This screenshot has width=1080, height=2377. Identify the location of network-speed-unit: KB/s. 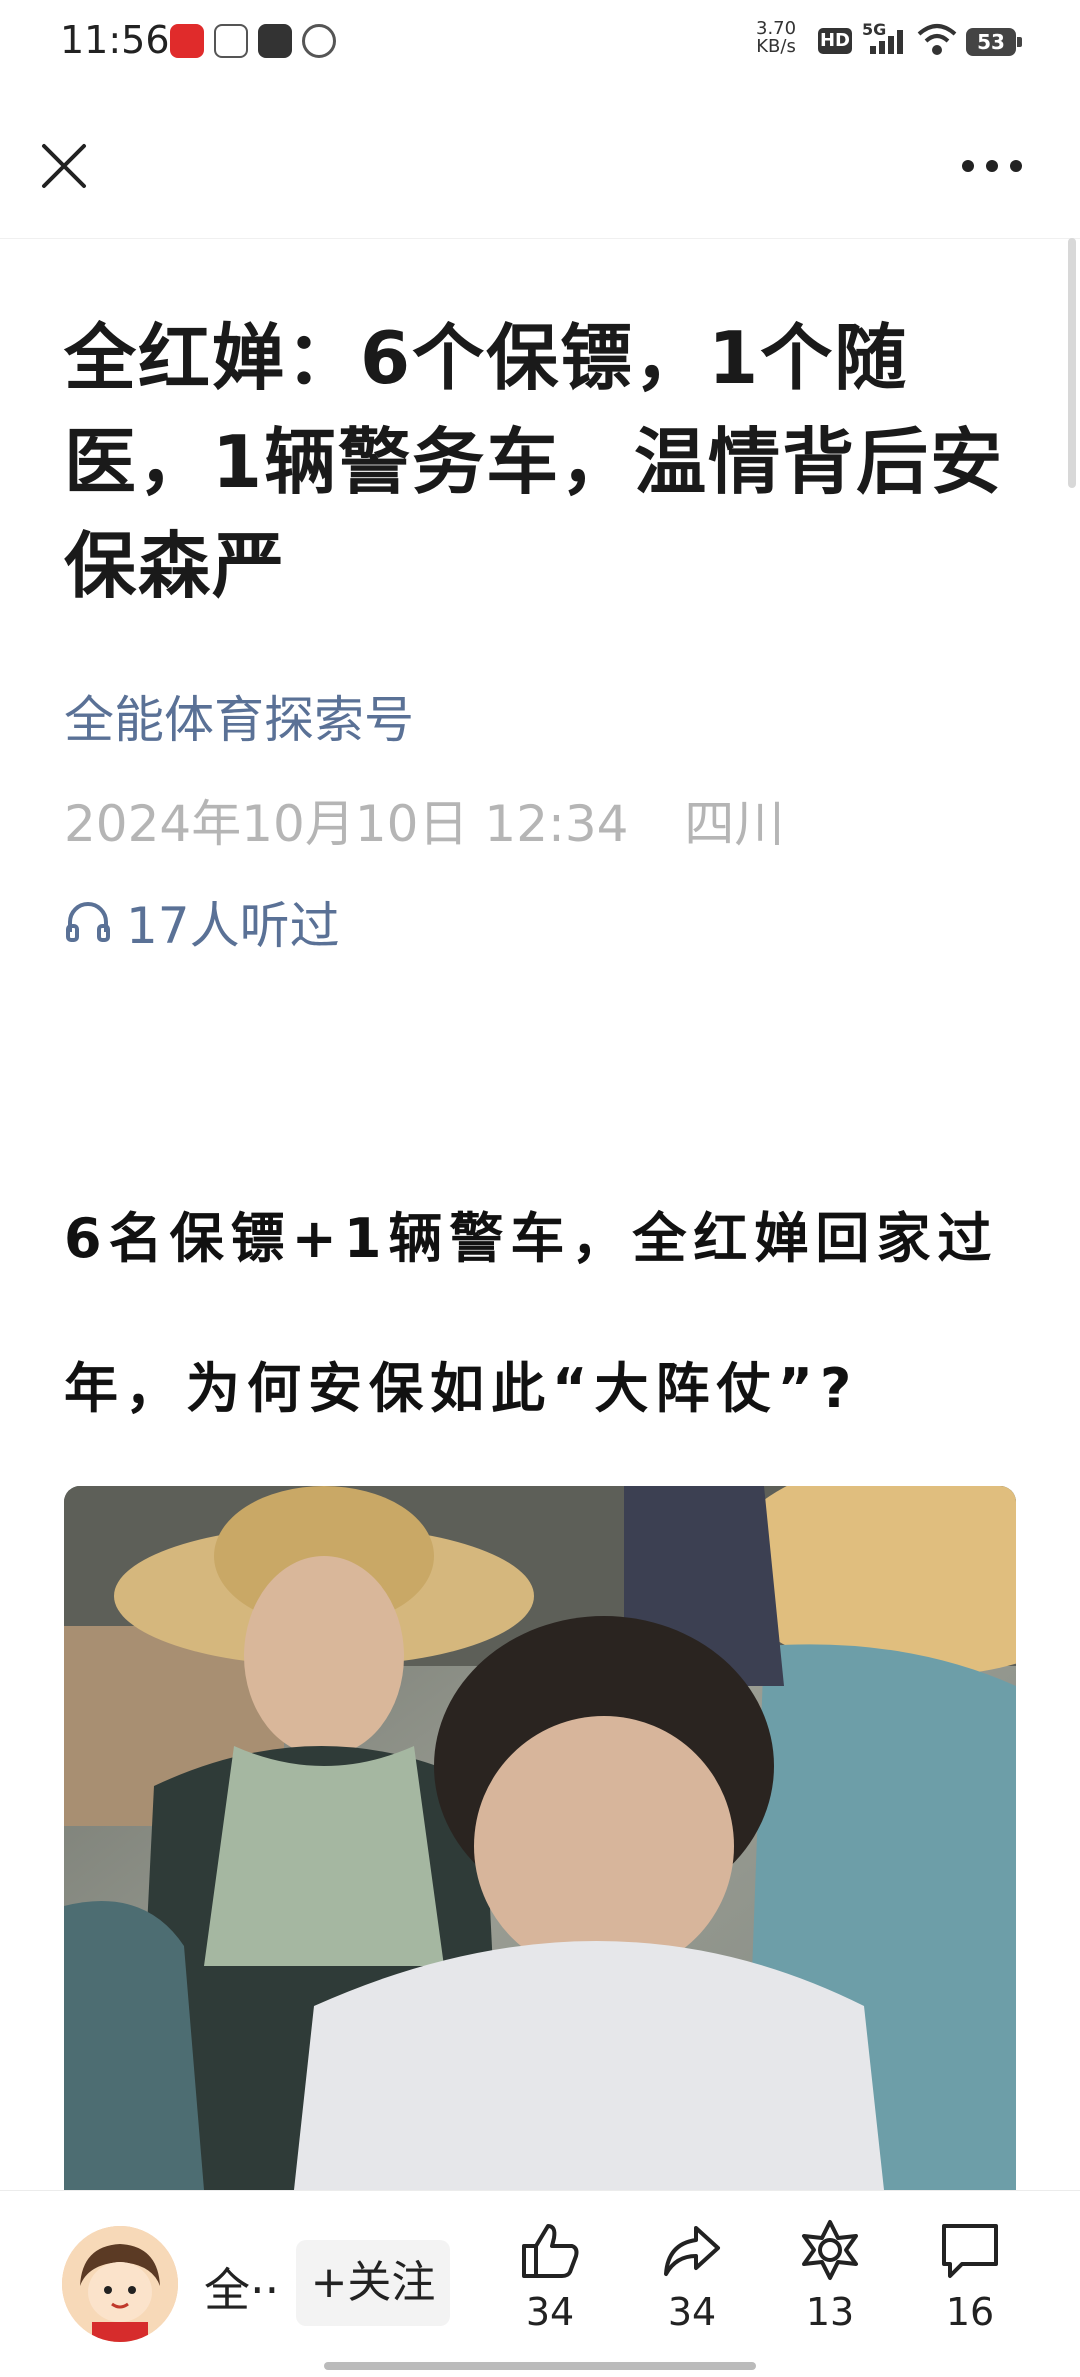
(776, 46).